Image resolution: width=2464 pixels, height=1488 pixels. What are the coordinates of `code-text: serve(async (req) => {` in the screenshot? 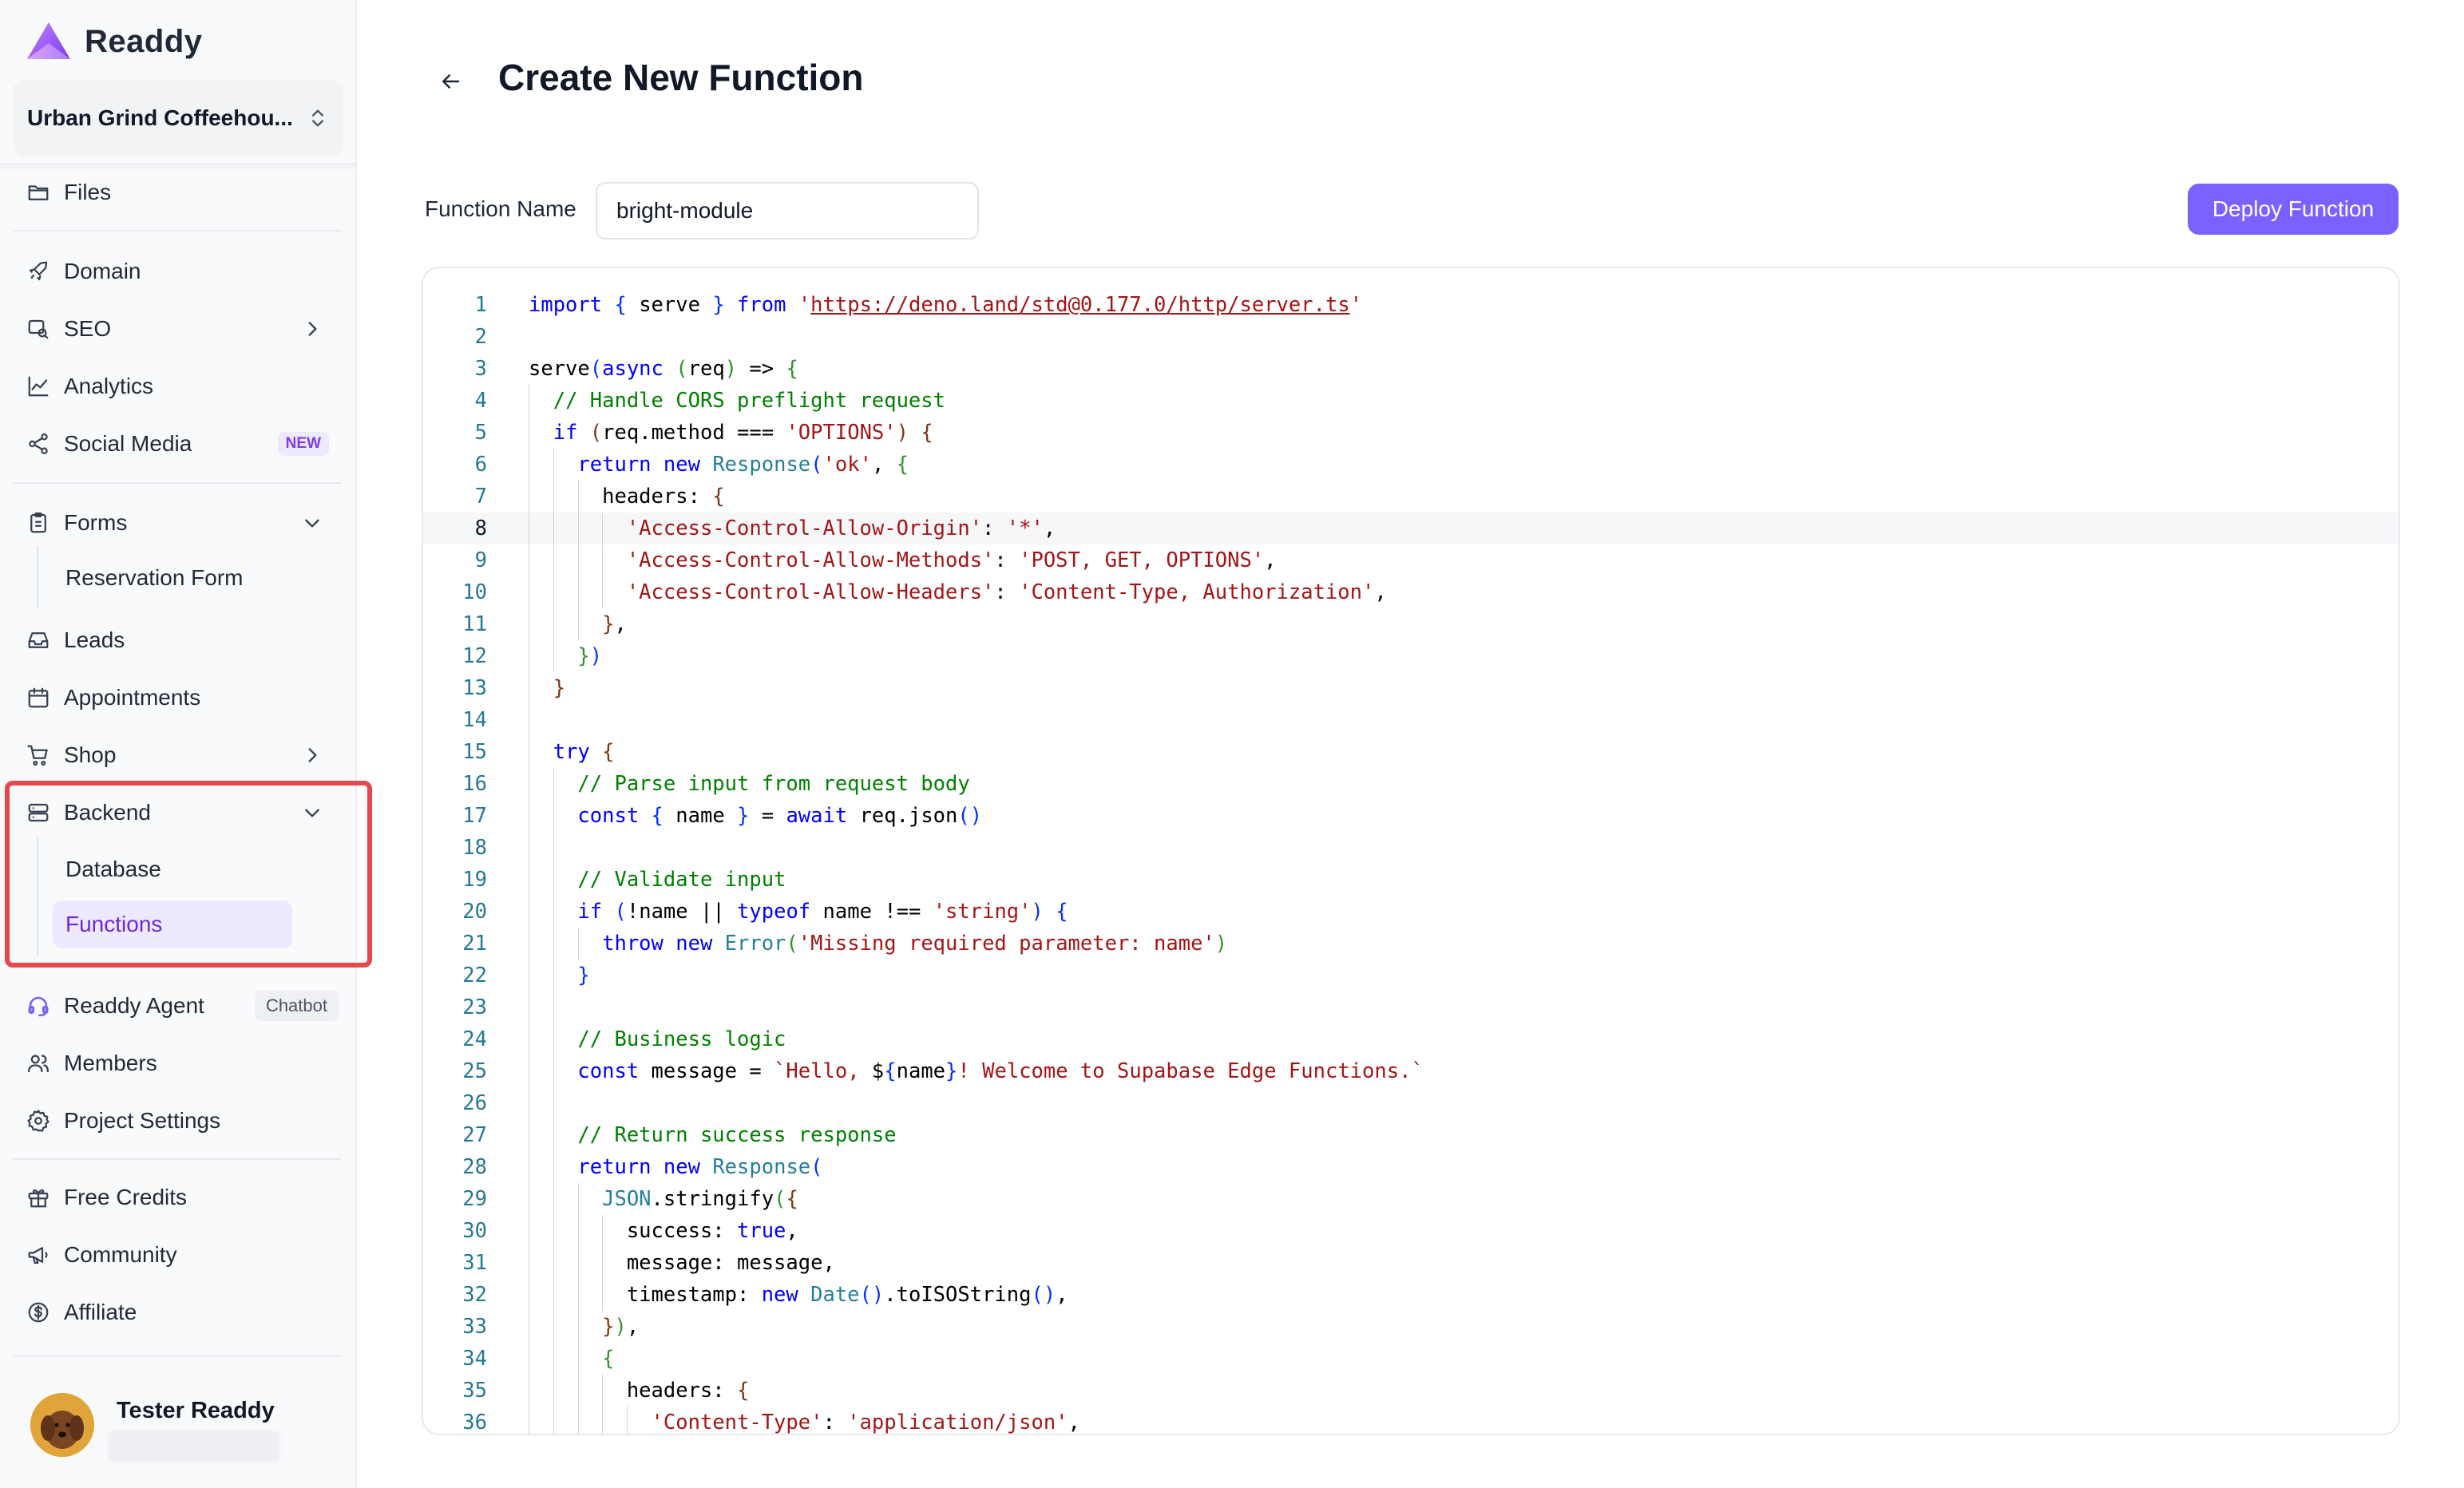 It's located at (663, 369).